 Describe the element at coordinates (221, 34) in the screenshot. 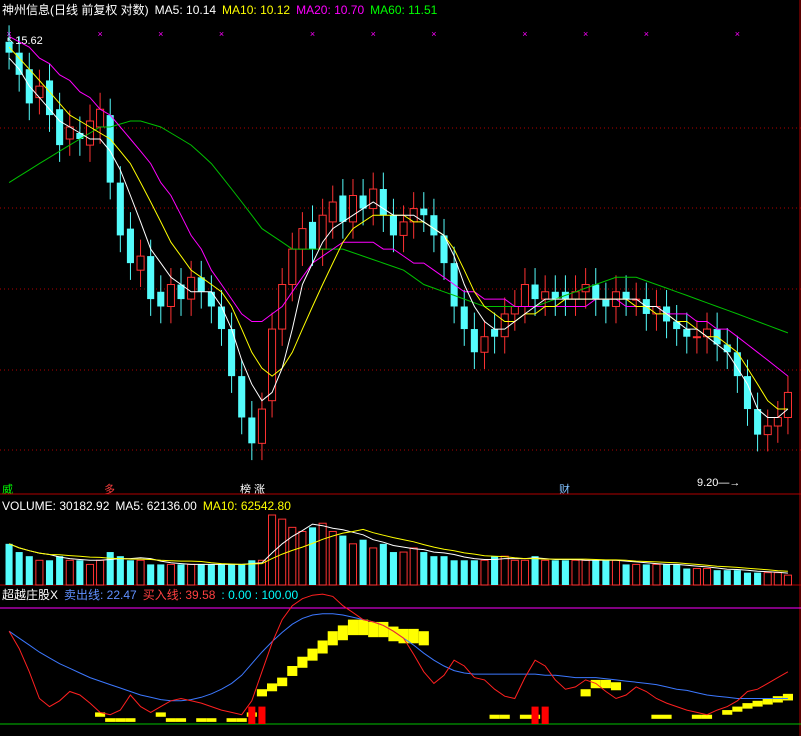

I see `signal-marker-21: ×` at that location.